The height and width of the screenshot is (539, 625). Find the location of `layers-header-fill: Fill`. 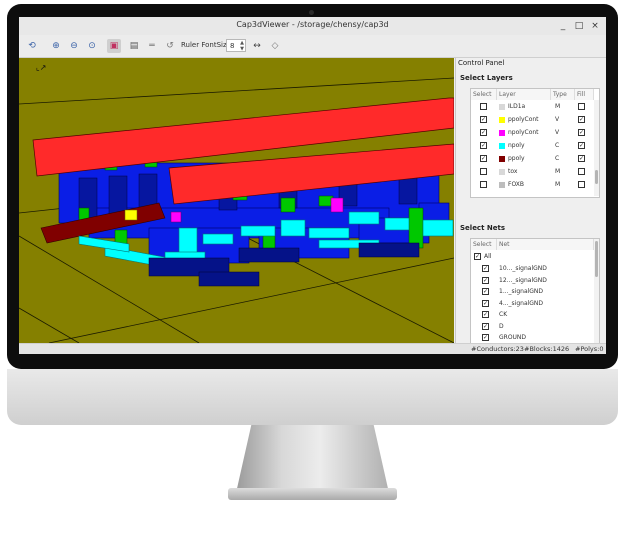

layers-header-fill: Fill is located at coordinates (584, 94).